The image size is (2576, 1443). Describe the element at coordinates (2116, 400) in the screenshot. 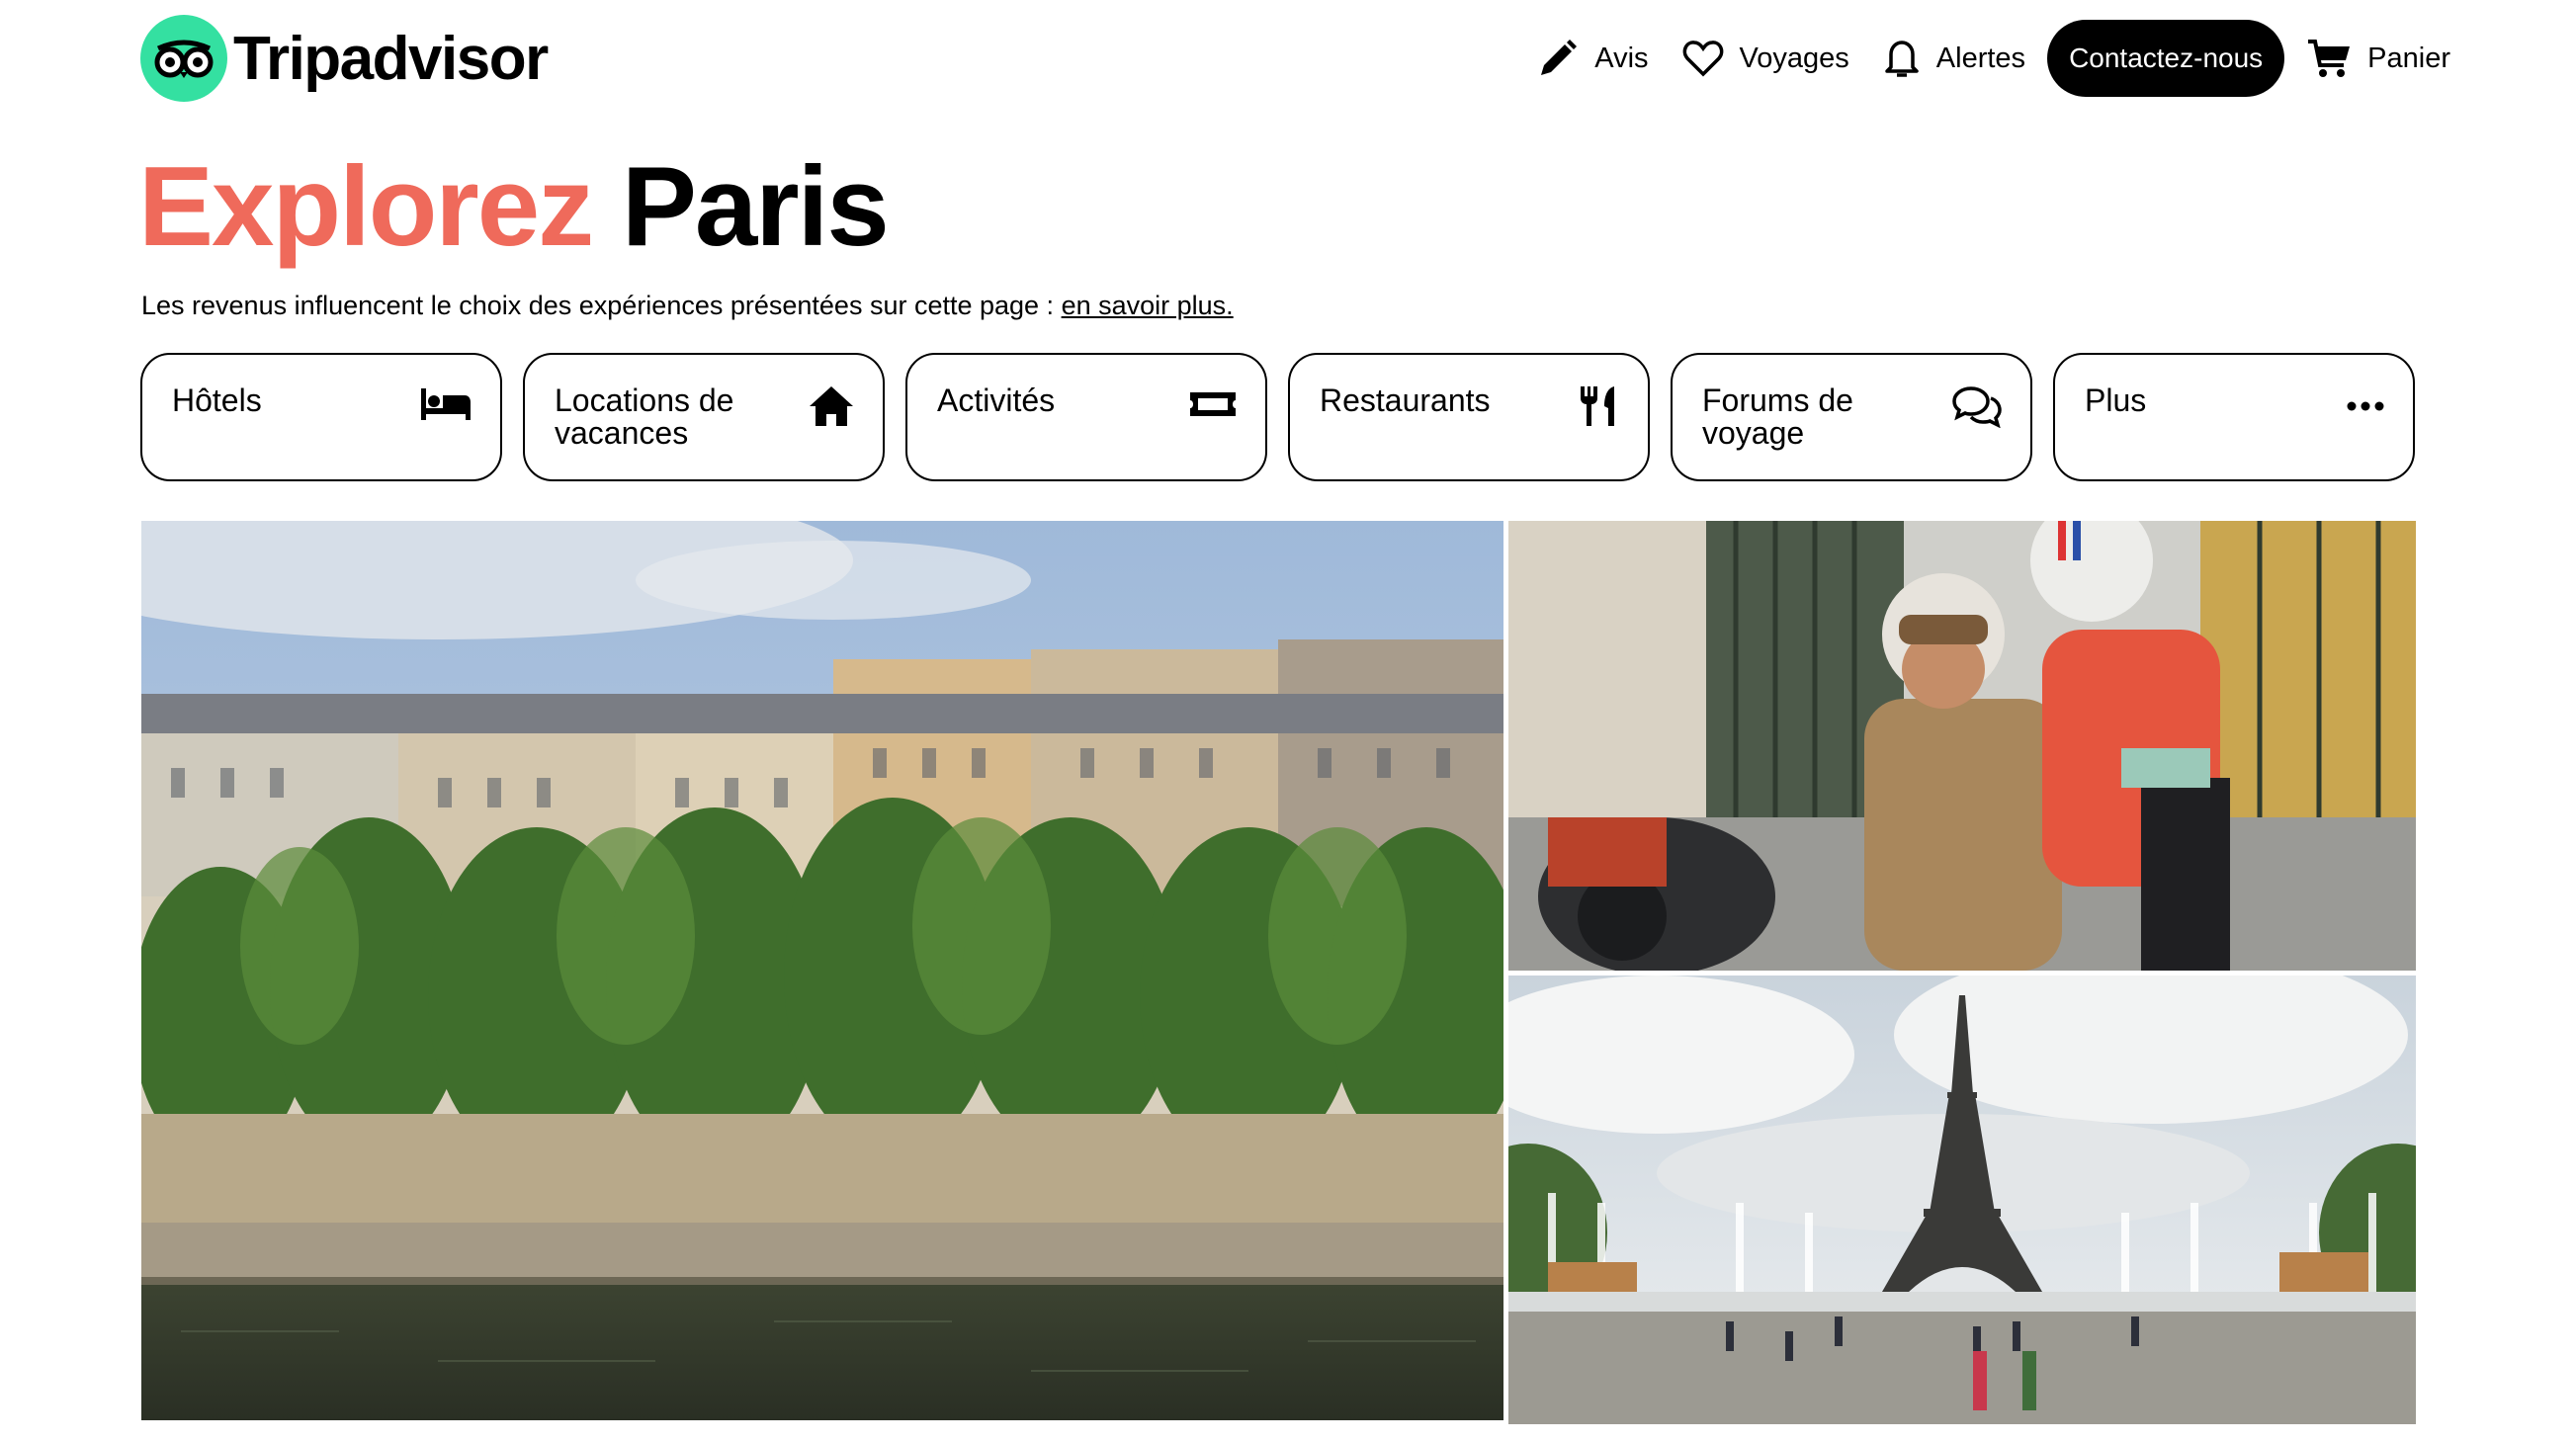

I see `category-label: Plus` at that location.